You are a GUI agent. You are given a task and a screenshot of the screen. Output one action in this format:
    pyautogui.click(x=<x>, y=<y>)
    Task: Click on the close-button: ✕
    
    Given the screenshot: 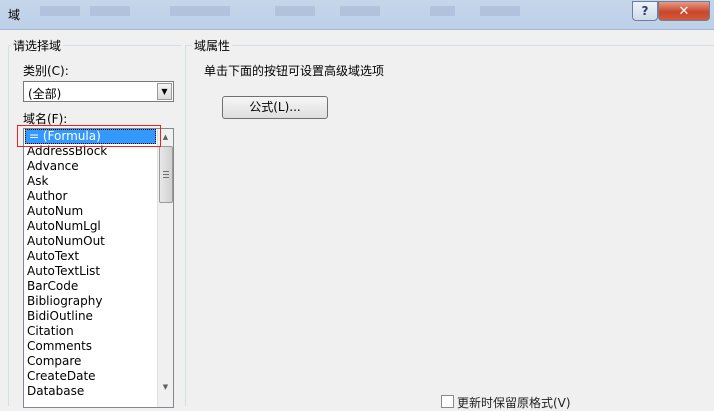 What is the action you would take?
    pyautogui.click(x=684, y=11)
    